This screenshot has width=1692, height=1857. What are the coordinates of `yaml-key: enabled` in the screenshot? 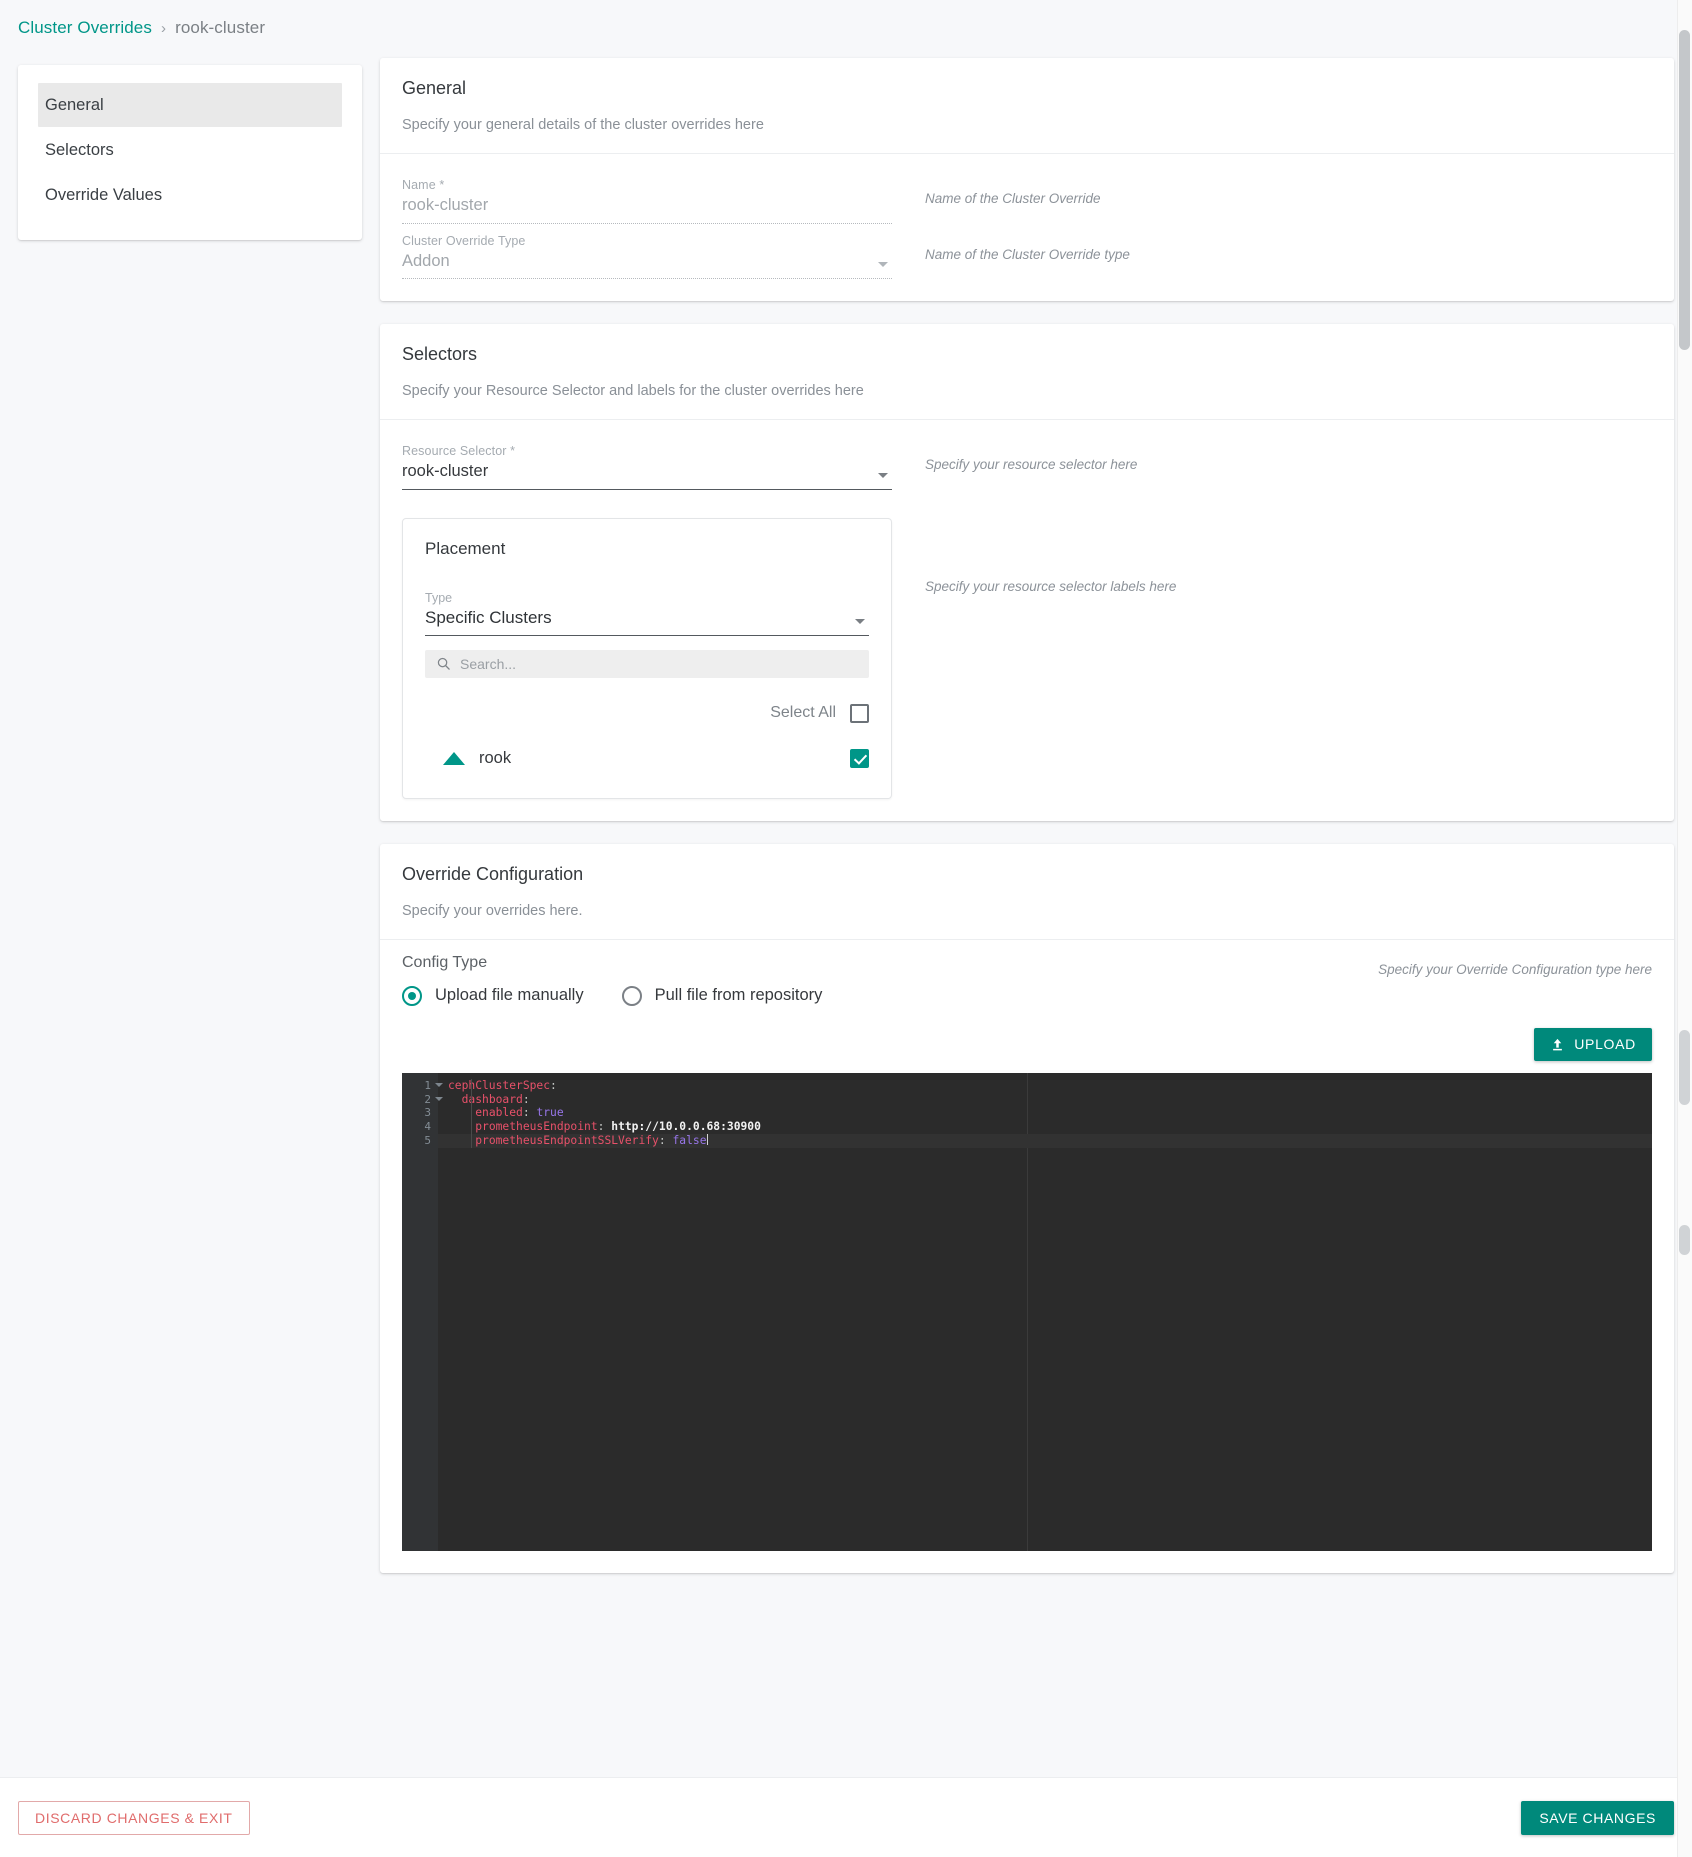 It's located at (499, 1113).